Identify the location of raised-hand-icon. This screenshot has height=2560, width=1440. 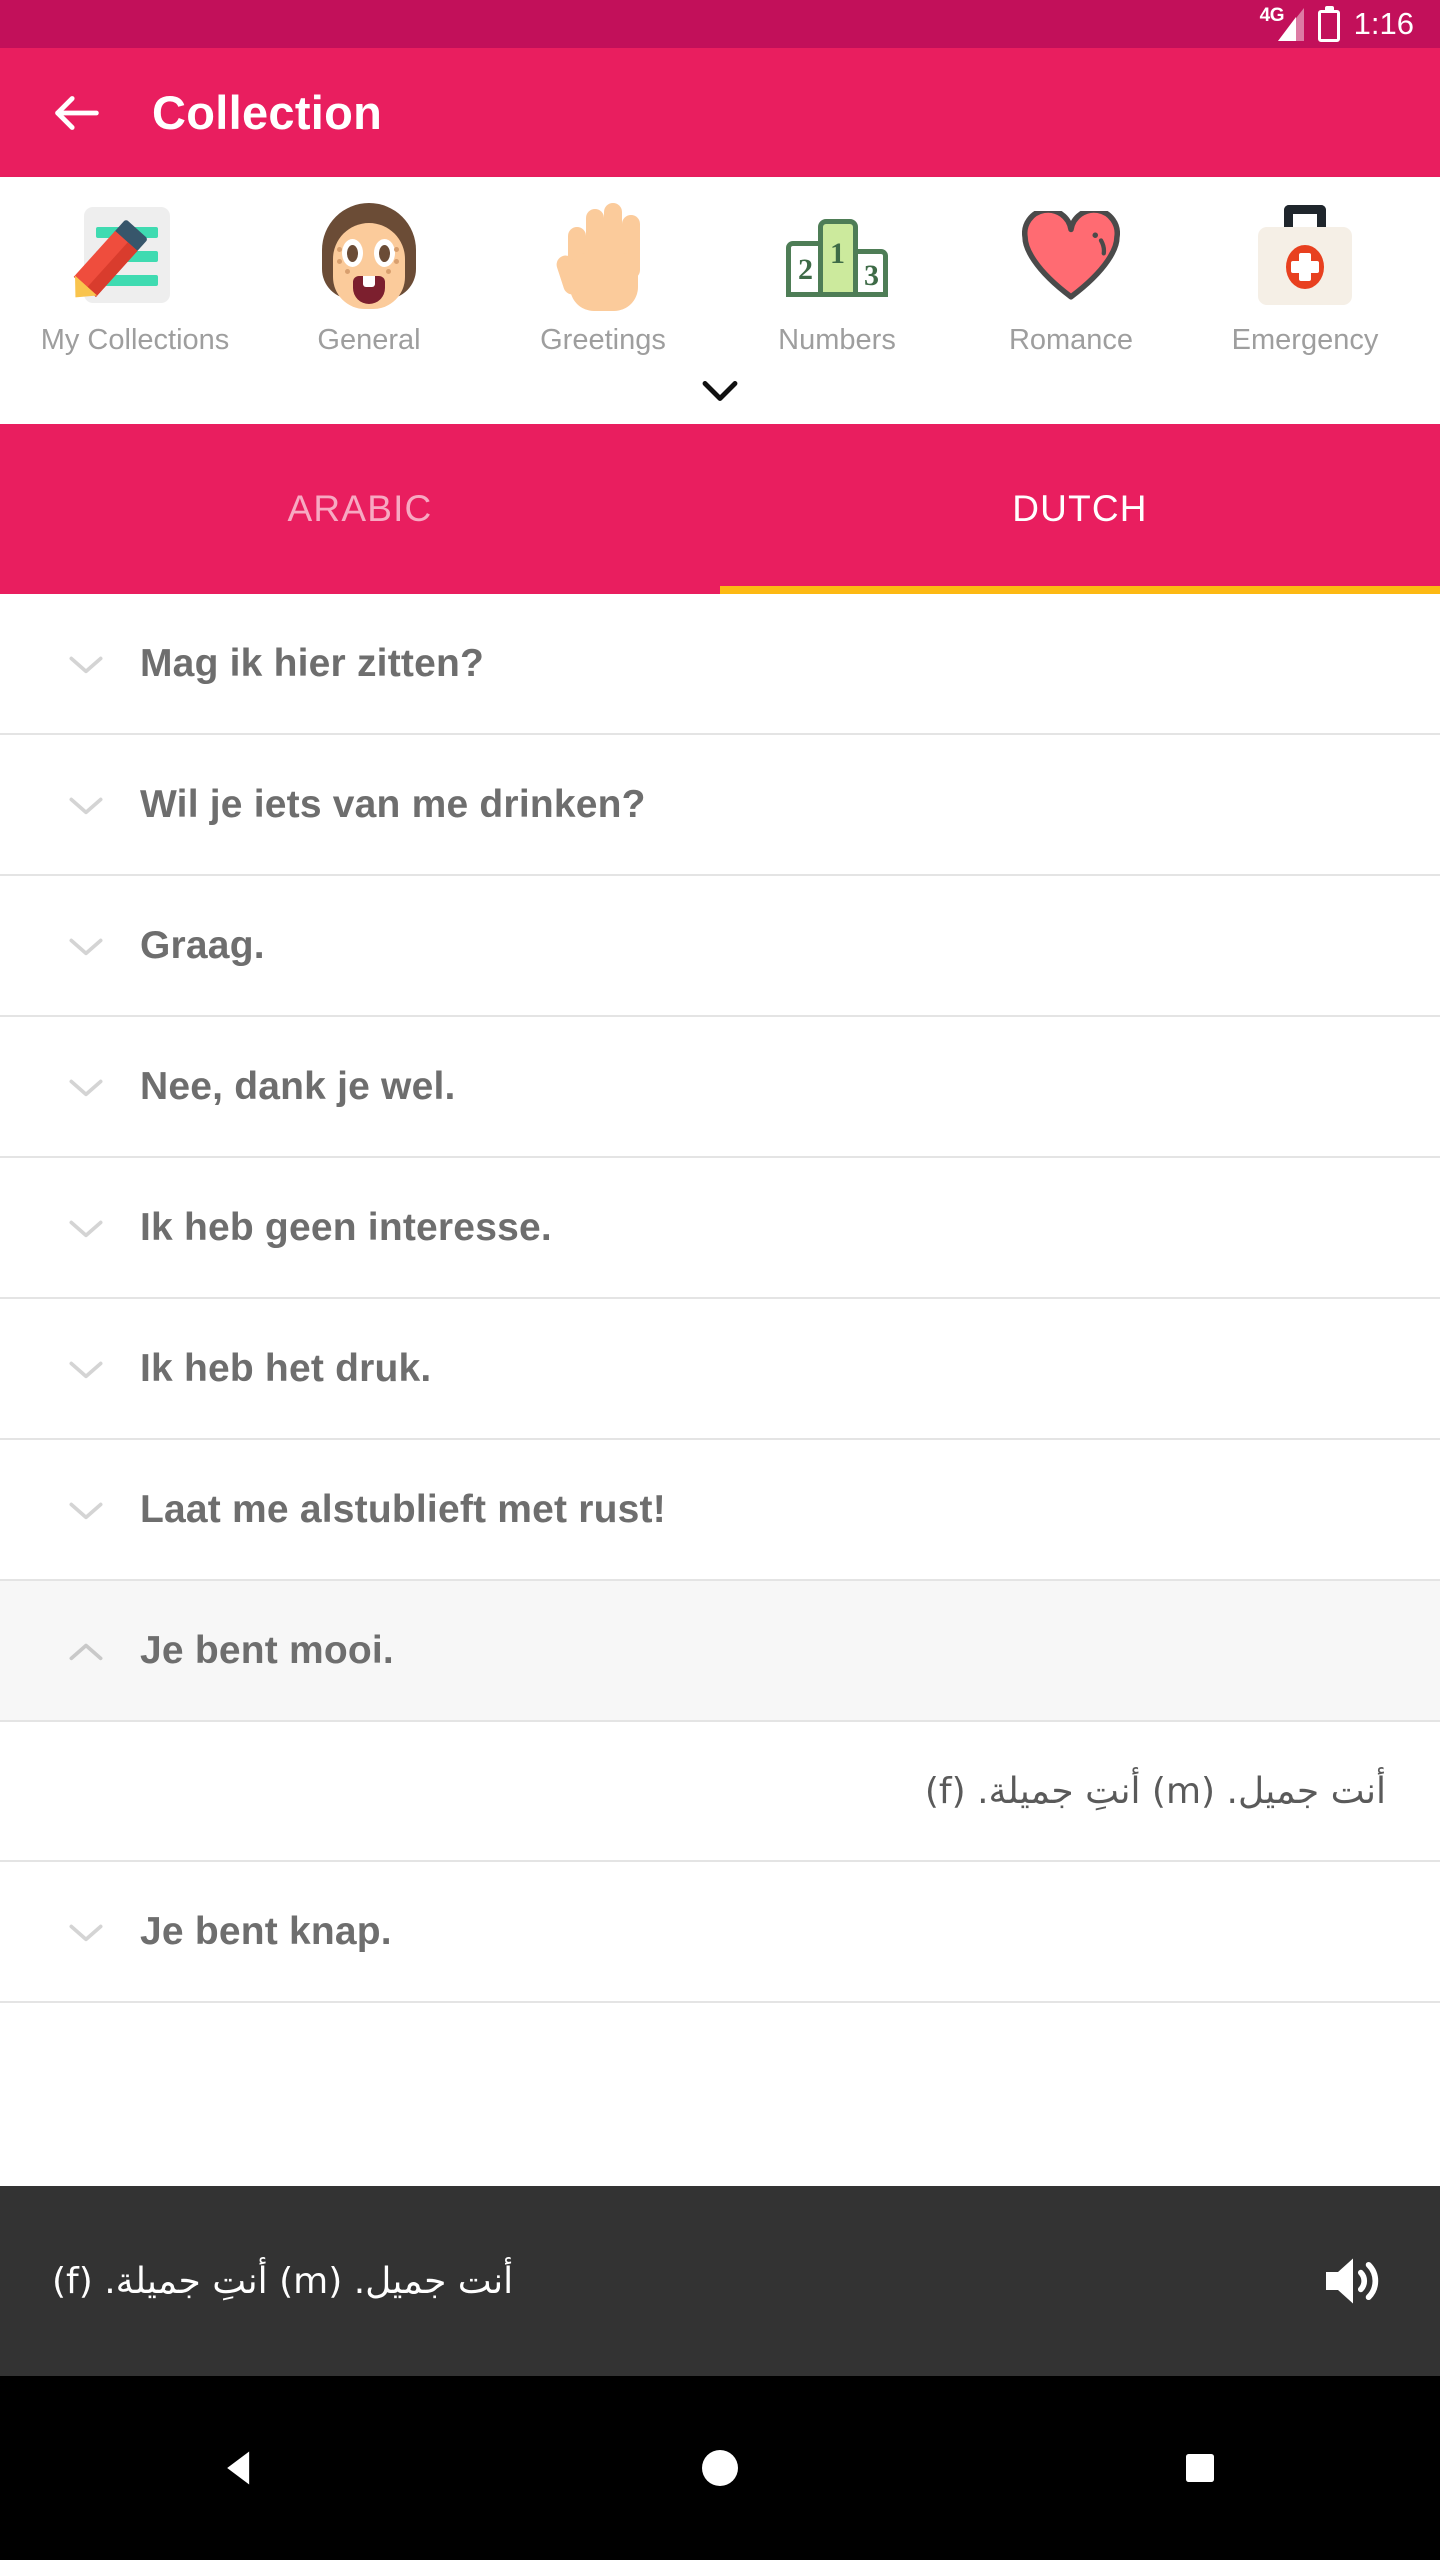
(603, 255).